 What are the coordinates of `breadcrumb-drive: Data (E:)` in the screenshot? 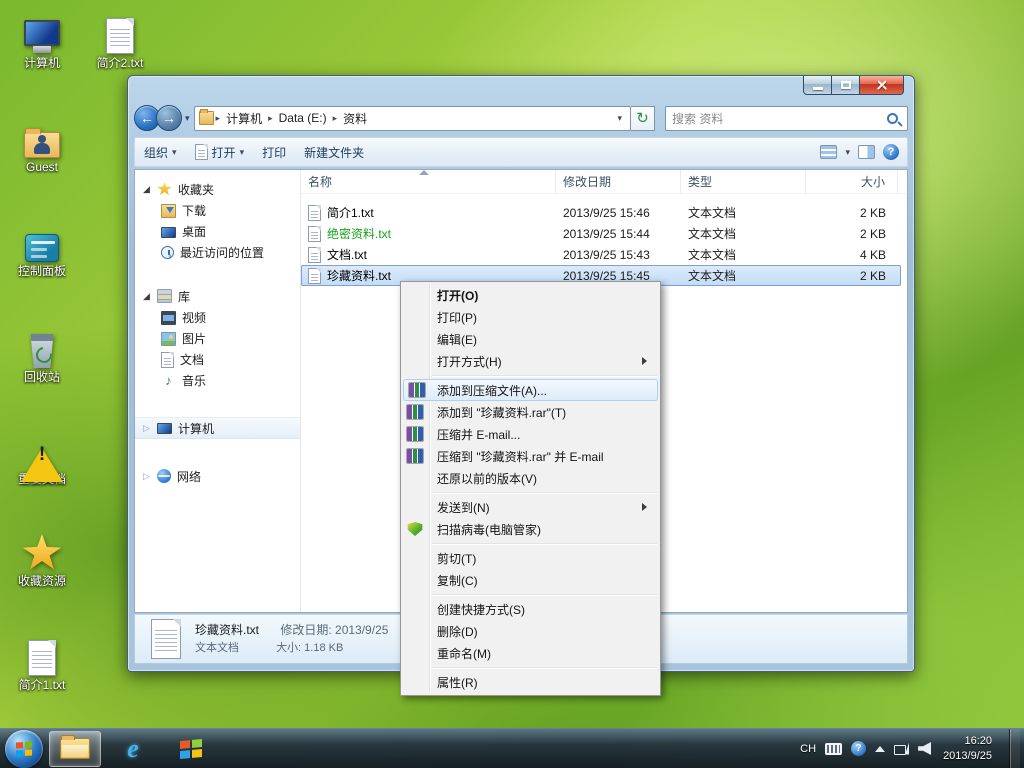 It's located at (303, 118).